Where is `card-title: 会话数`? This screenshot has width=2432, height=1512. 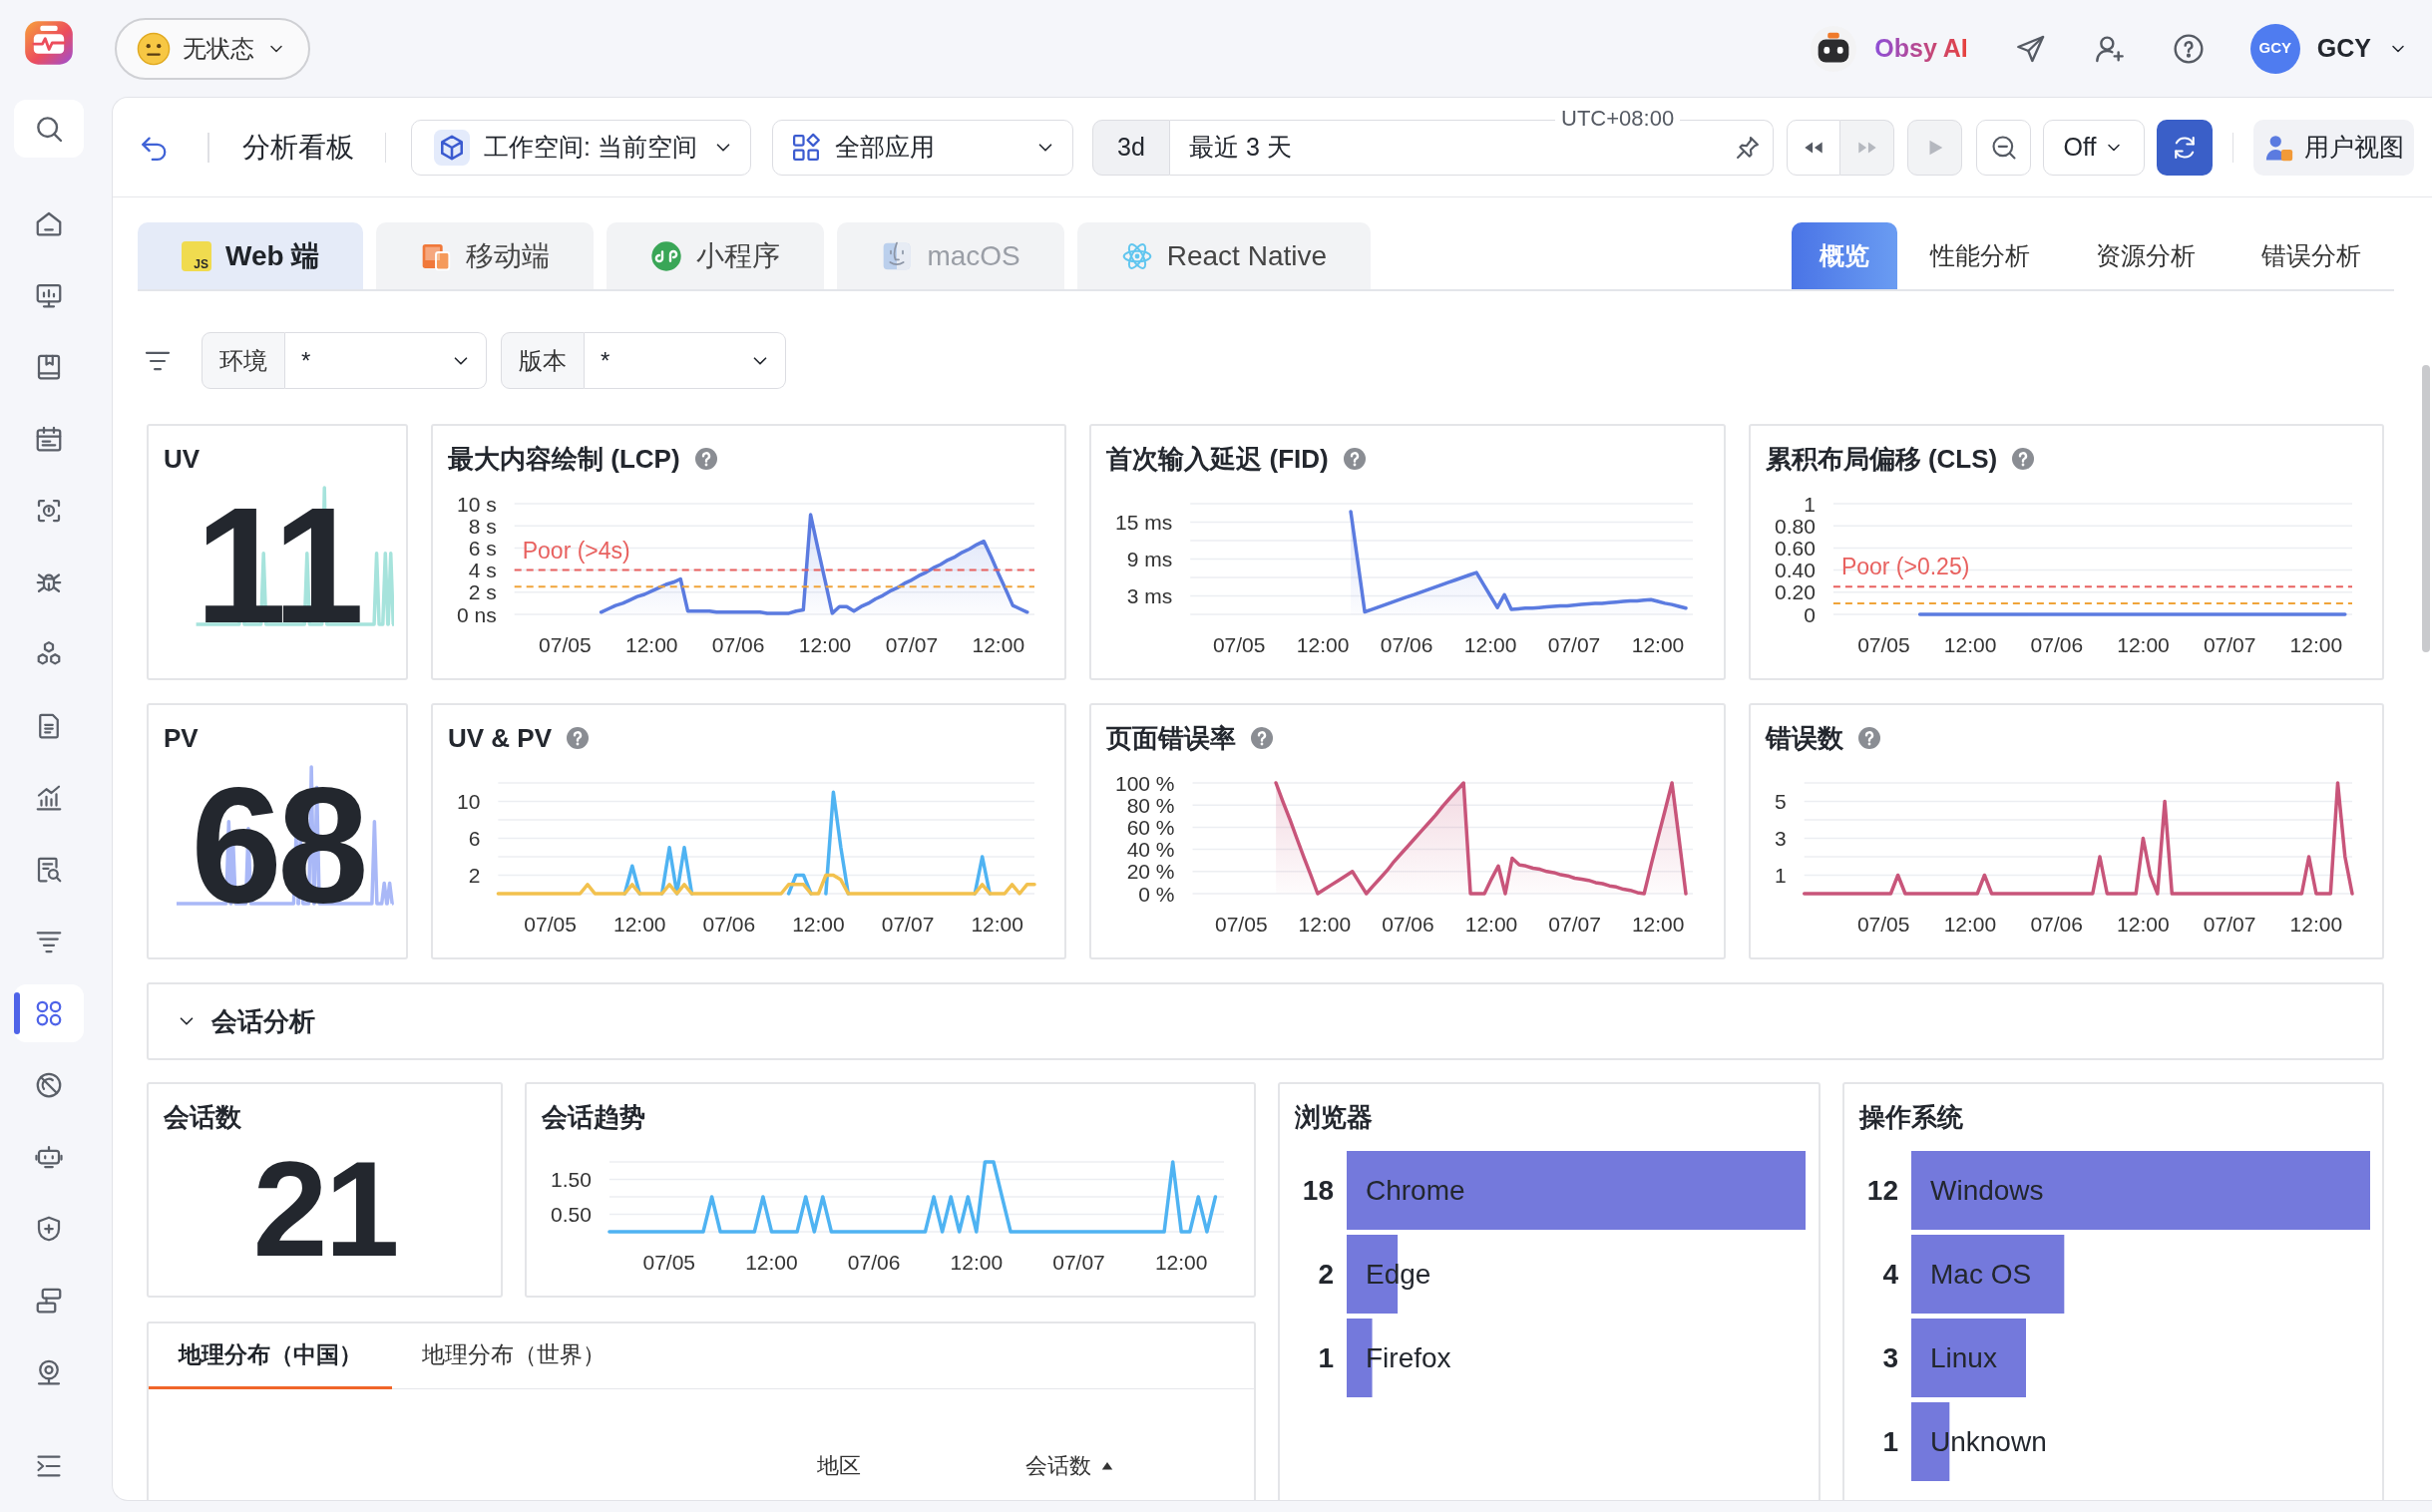 card-title: 会话数 is located at coordinates (202, 1117).